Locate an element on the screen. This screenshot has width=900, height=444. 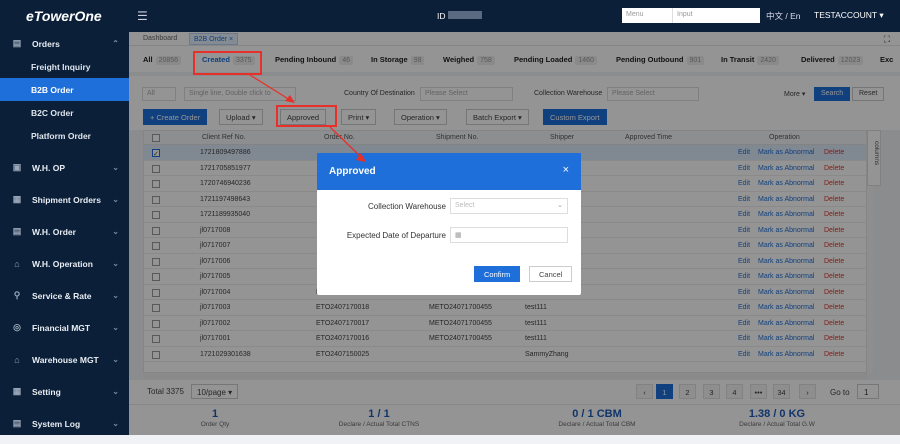
arrow-to-approved is located at coordinates (272, 88).